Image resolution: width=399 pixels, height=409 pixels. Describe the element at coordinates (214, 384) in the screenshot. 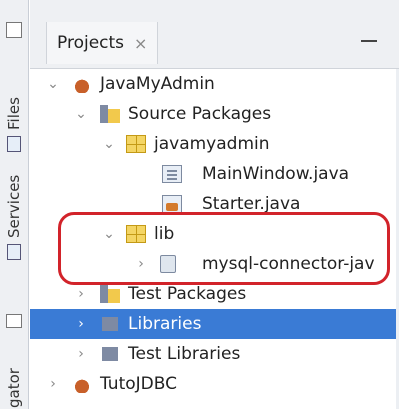

I see `tree-node-tutojdbc: › TutoJDBC` at that location.